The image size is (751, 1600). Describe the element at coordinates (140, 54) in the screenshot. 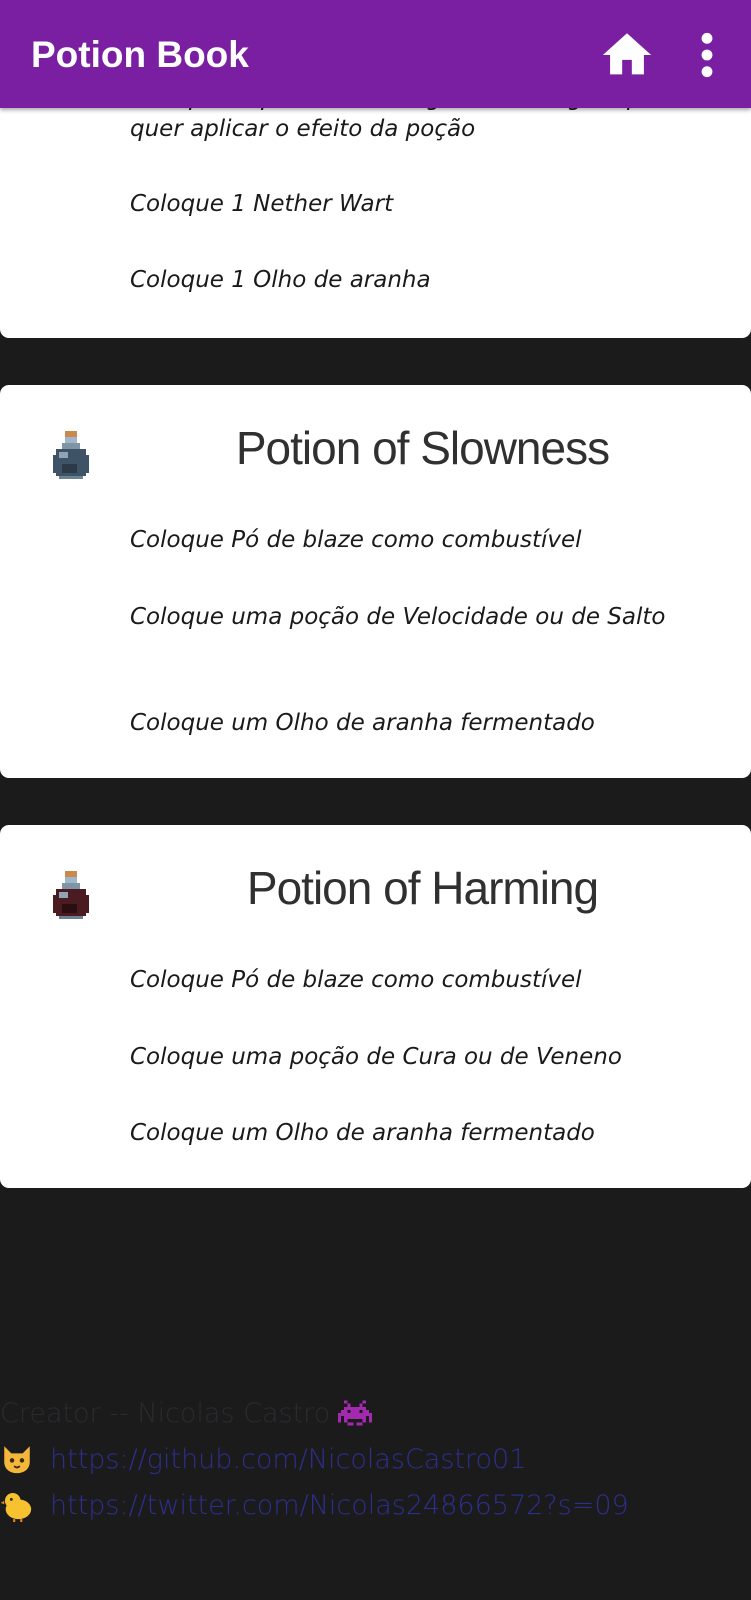

I see `app-title: Potion Book` at that location.